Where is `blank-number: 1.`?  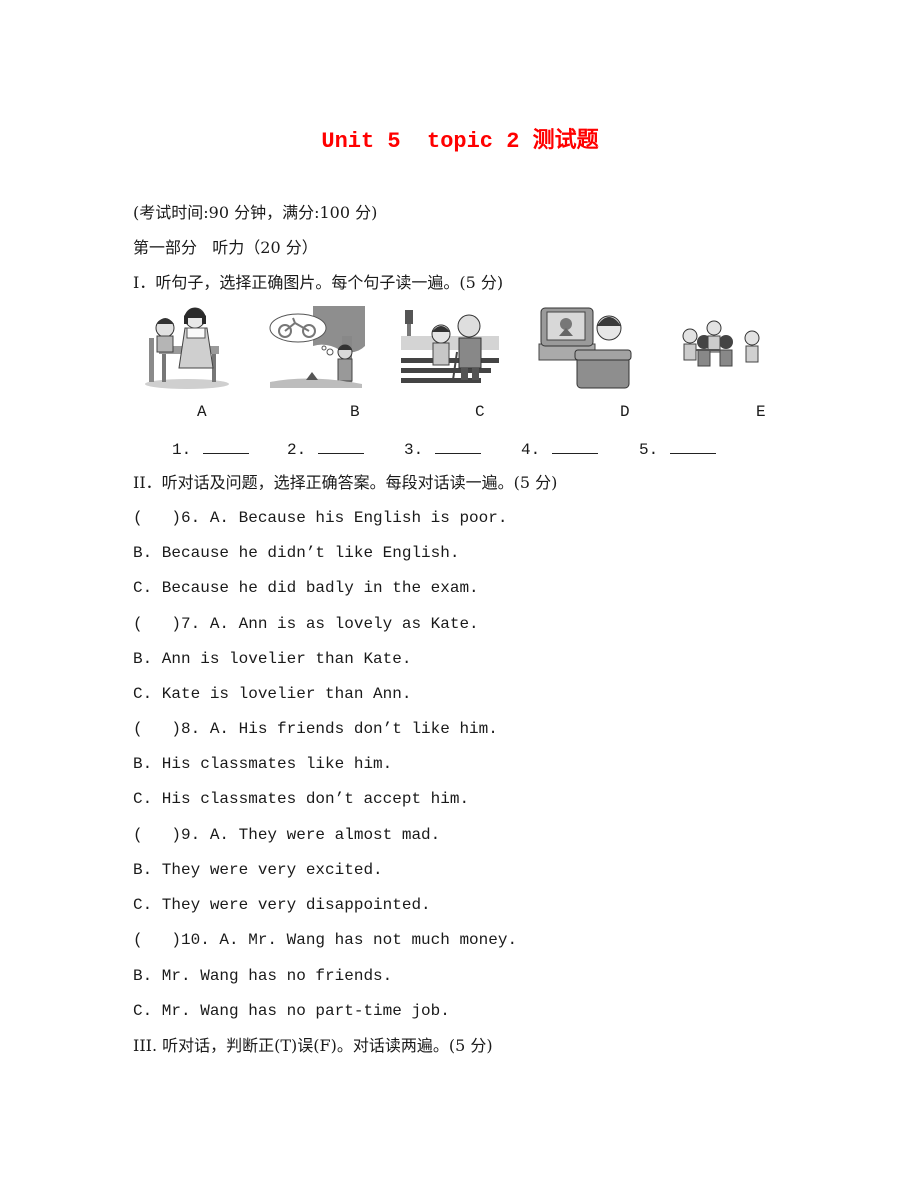 blank-number: 1. is located at coordinates (182, 450).